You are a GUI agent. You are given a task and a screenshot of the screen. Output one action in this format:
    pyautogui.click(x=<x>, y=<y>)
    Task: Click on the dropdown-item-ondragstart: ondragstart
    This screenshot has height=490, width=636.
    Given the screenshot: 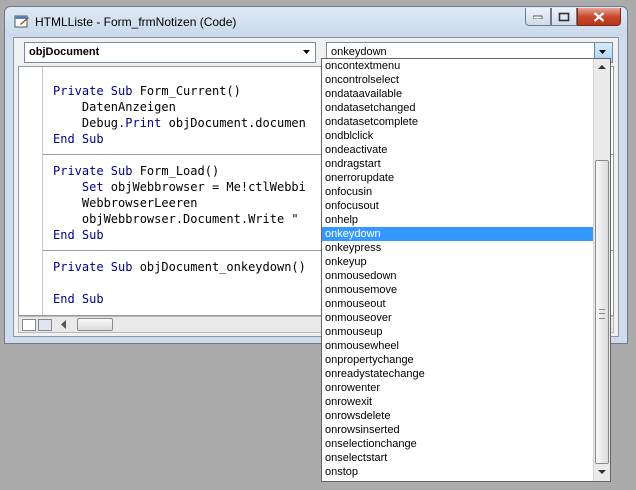 What is the action you would take?
    pyautogui.click(x=458, y=164)
    